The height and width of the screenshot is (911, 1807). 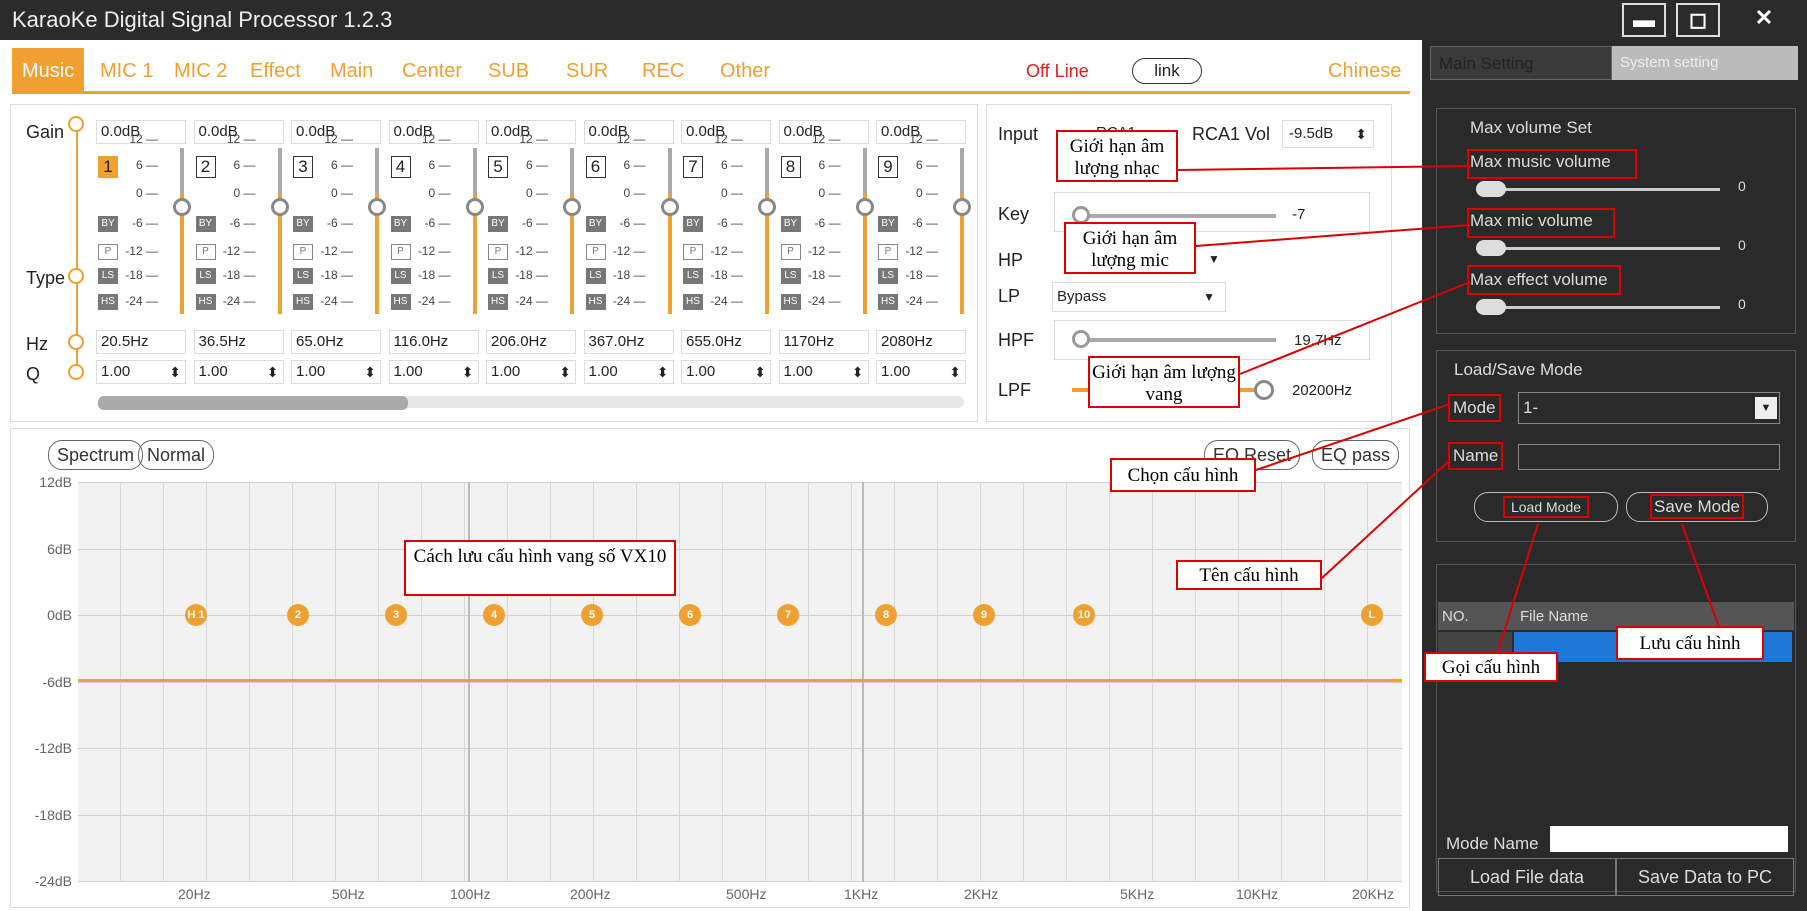 What do you see at coordinates (141, 342) in the screenshot?
I see `frequency-value: 20.5Hz` at bounding box center [141, 342].